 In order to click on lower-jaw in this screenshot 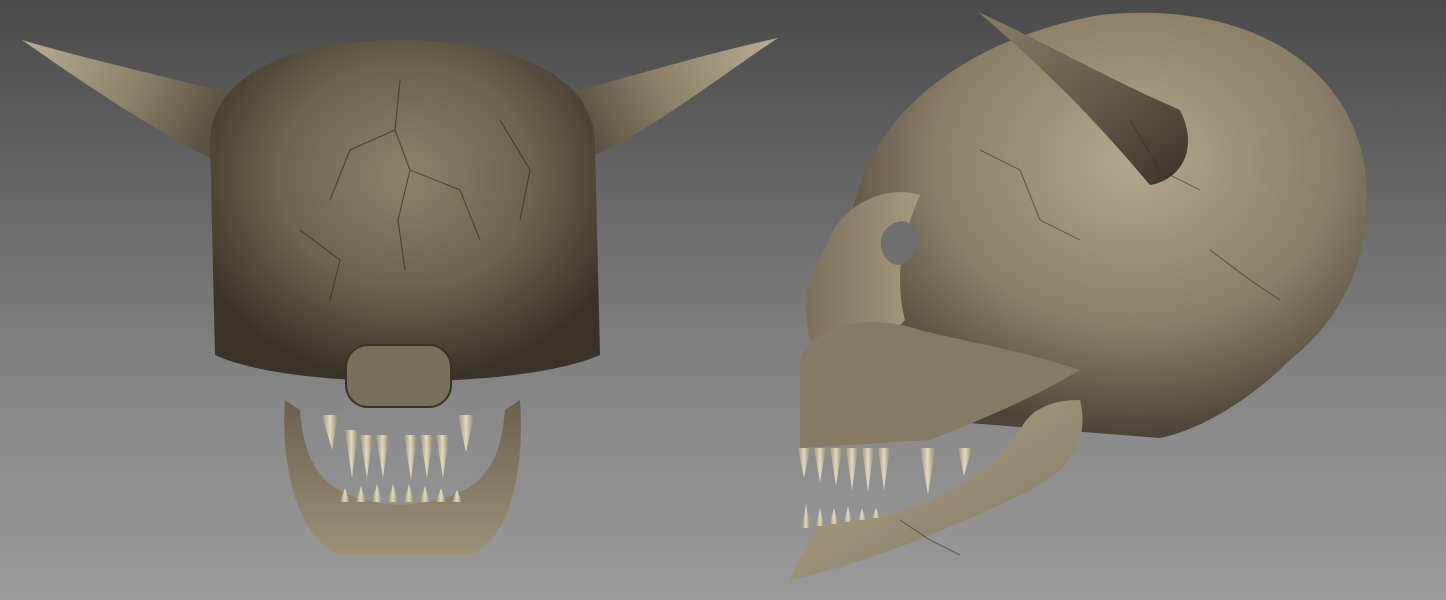, I will do `click(402, 477)`.